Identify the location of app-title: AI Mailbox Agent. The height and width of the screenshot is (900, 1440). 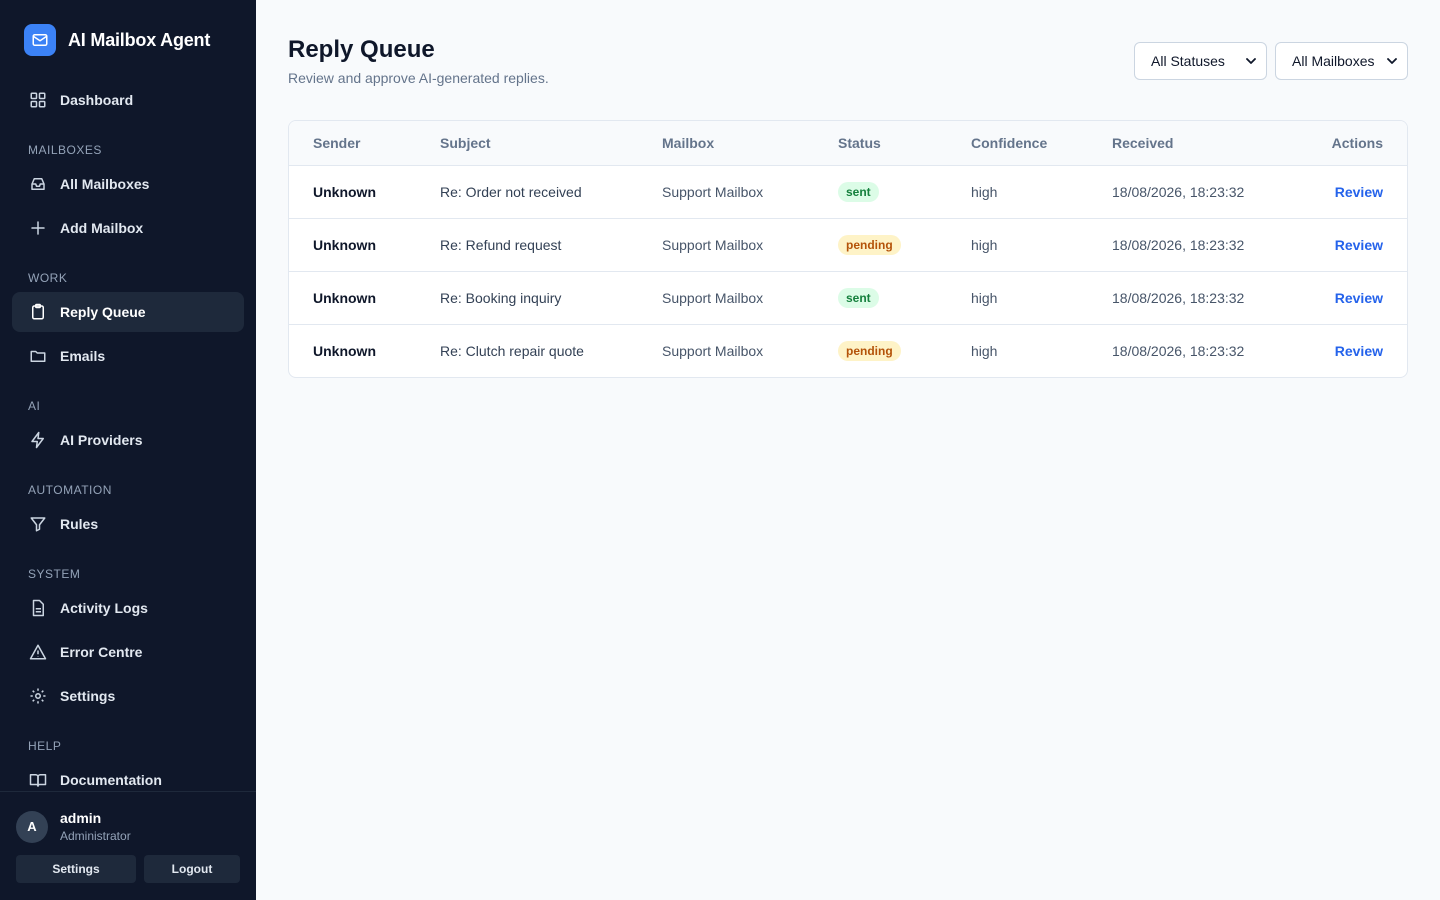
(139, 39).